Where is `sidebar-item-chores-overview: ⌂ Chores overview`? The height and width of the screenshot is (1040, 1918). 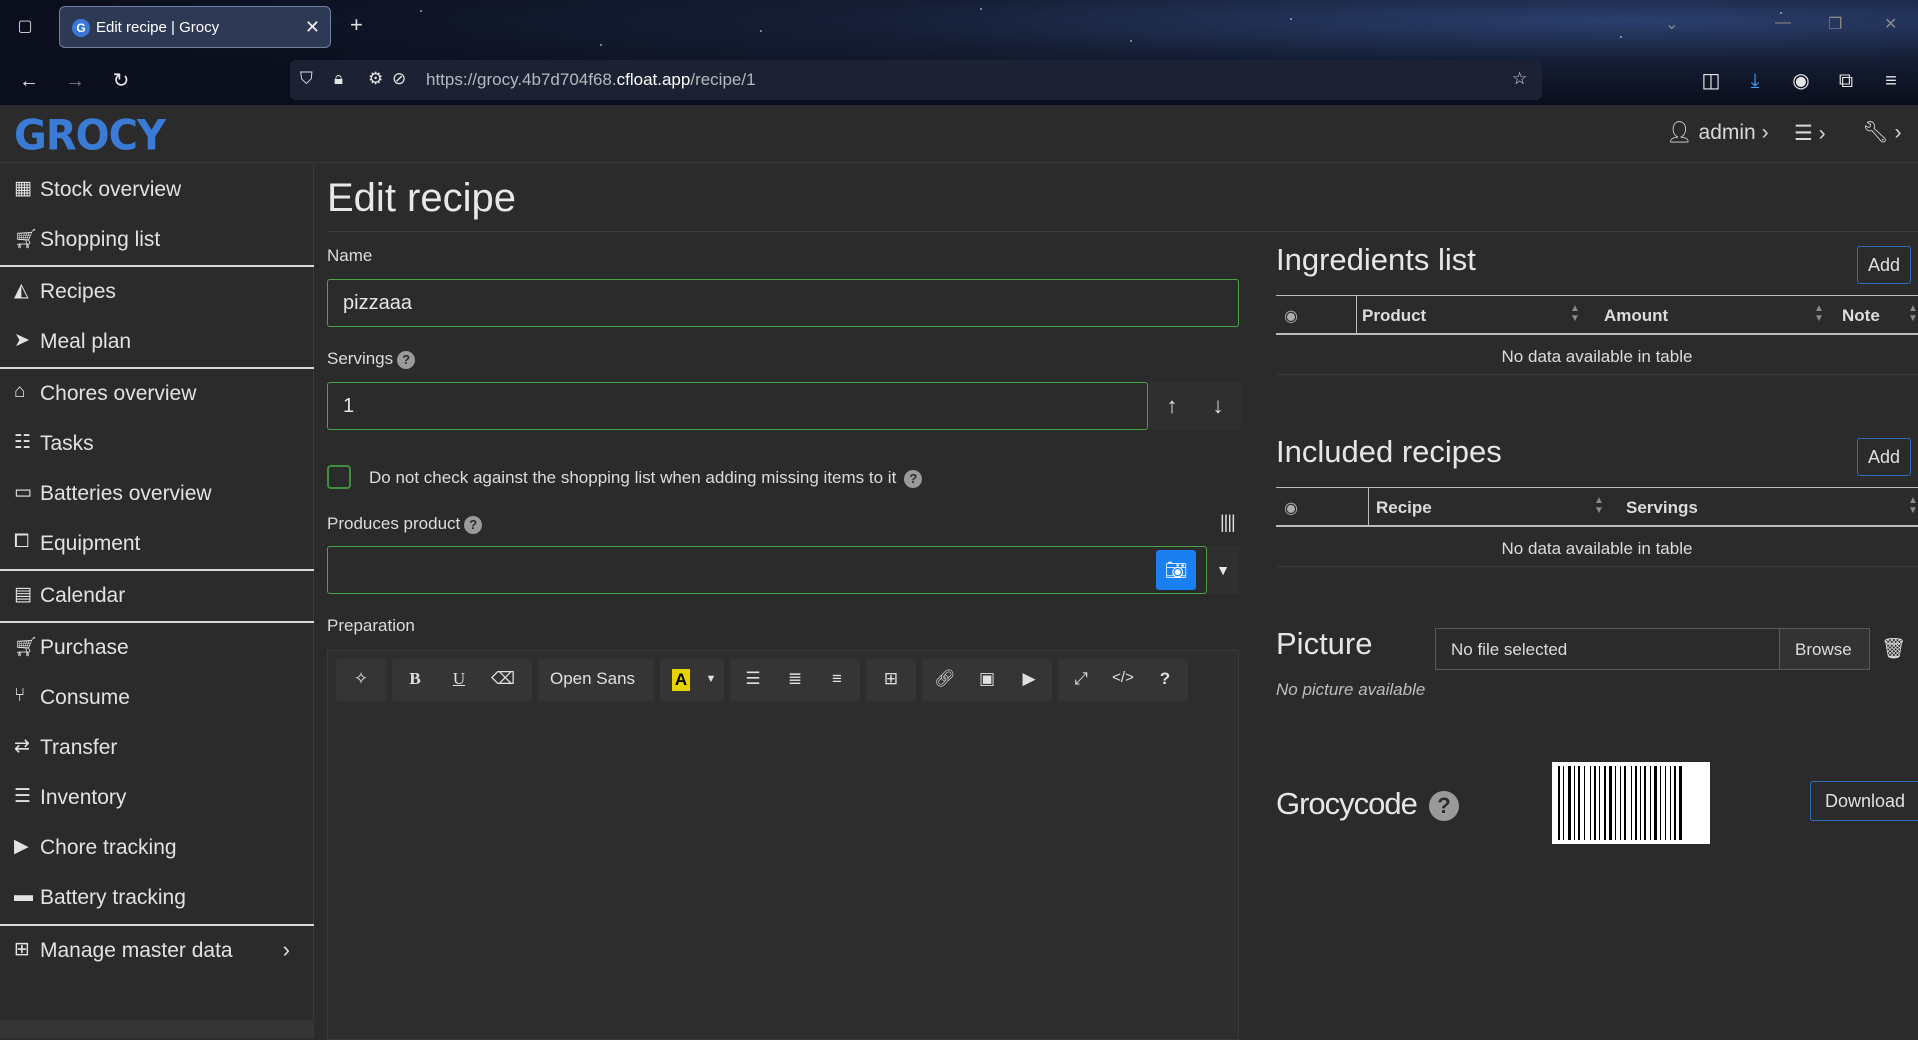
sidebar-item-chores-overview: ⌂ Chores overview is located at coordinates (157, 393).